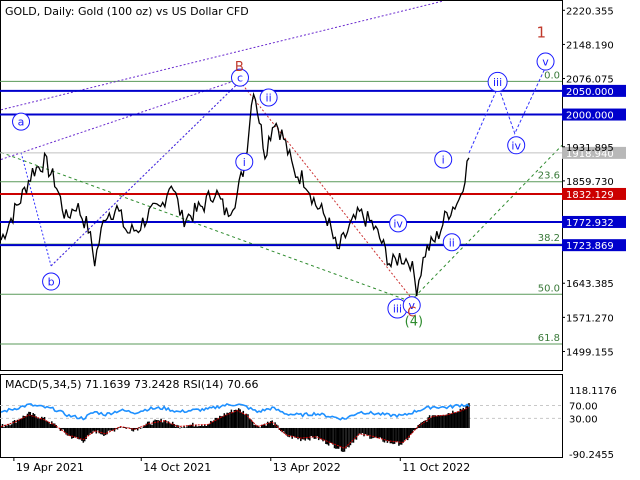 Image resolution: width=640 pixels, height=480 pixels. What do you see at coordinates (549, 176) in the screenshot?
I see `fib-level-label: 23.6` at bounding box center [549, 176].